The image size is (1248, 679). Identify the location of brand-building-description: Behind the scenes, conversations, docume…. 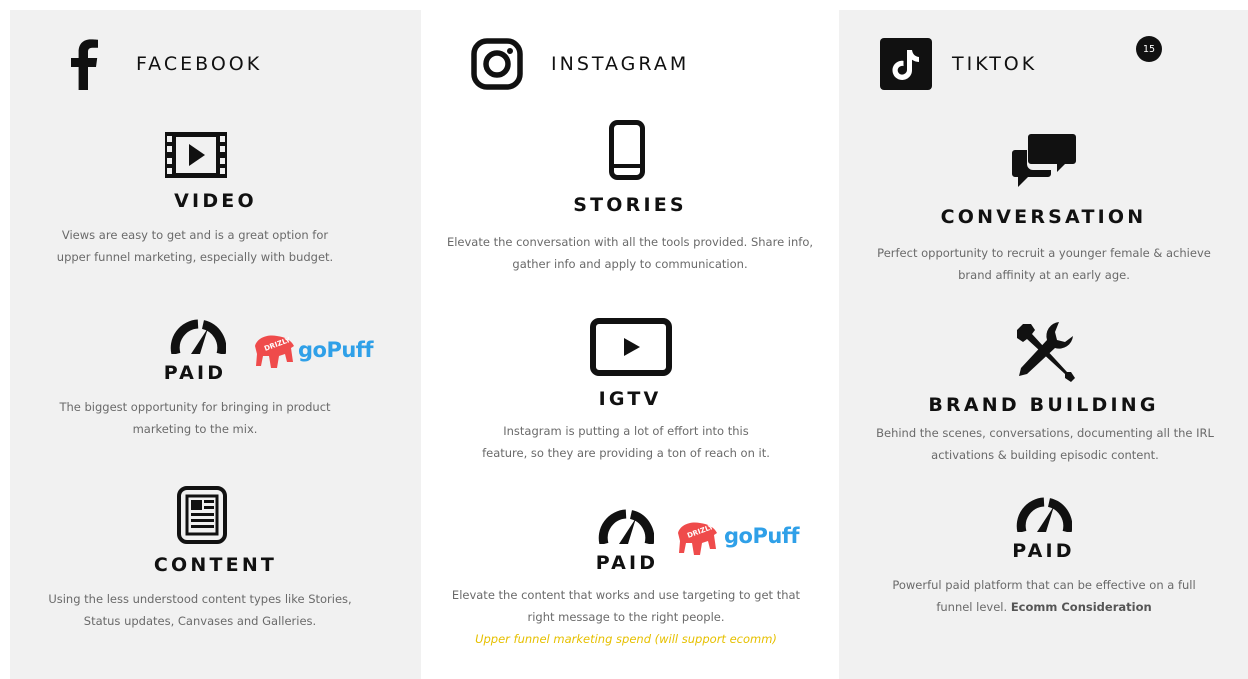
(1045, 444).